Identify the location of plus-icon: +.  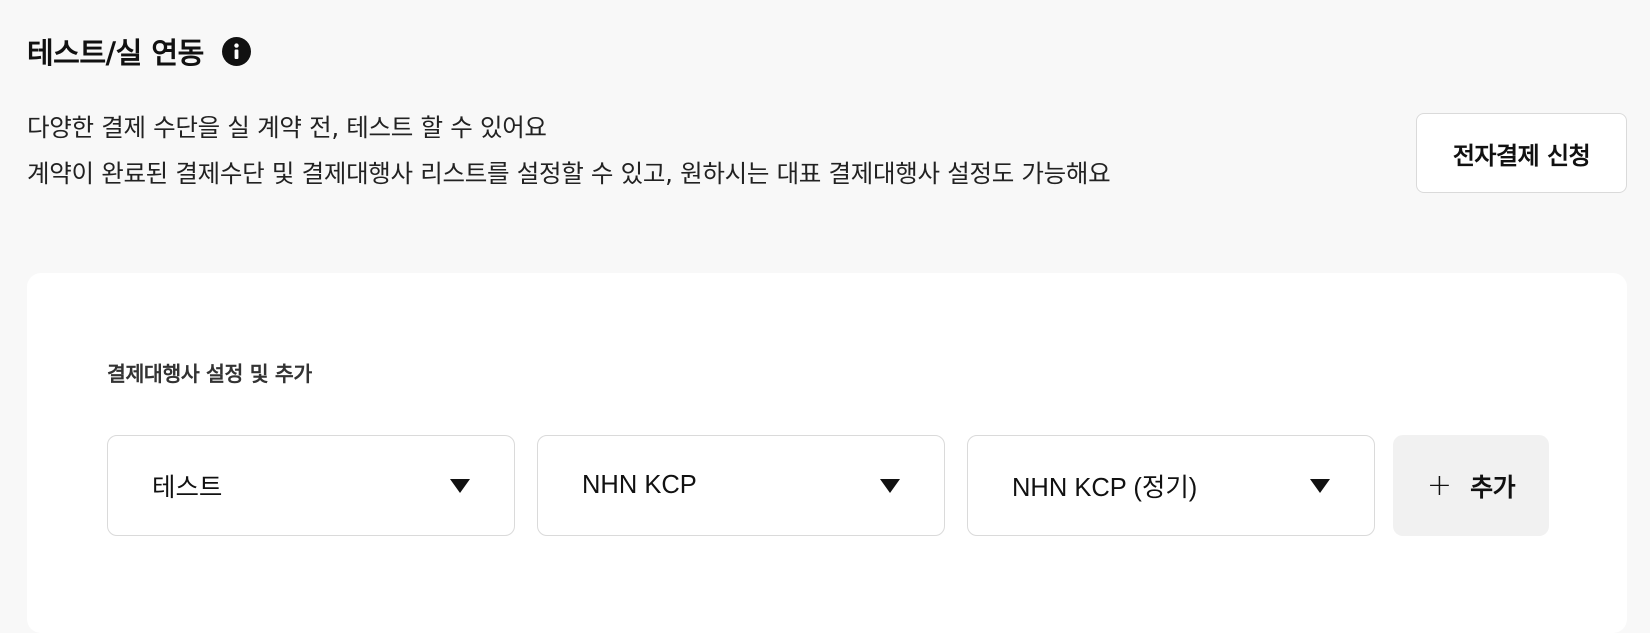
(1439, 485).